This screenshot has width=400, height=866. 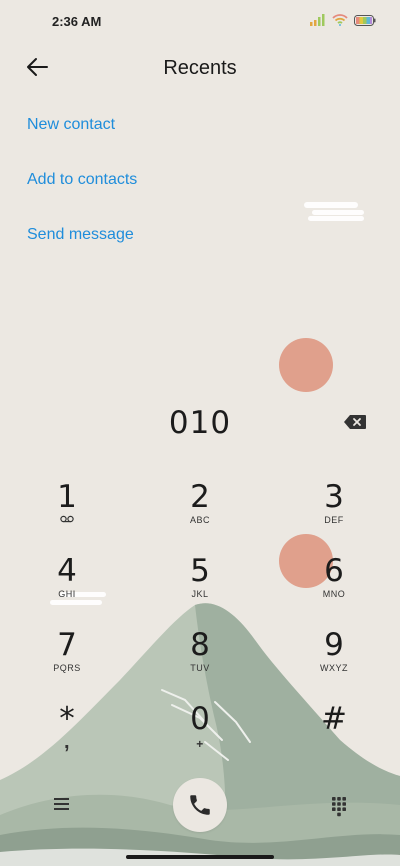 I want to click on call-button, so click(x=200, y=805).